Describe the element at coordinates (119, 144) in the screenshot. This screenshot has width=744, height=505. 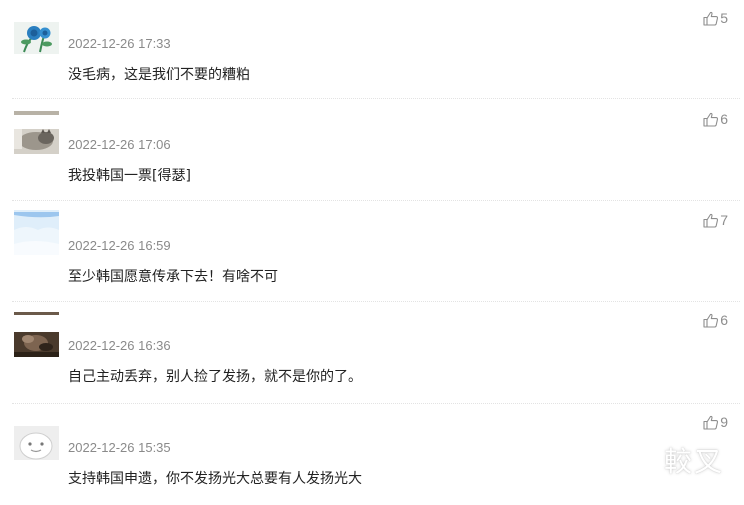
I see `comment-timestamp: 2022-12-26 17:06` at that location.